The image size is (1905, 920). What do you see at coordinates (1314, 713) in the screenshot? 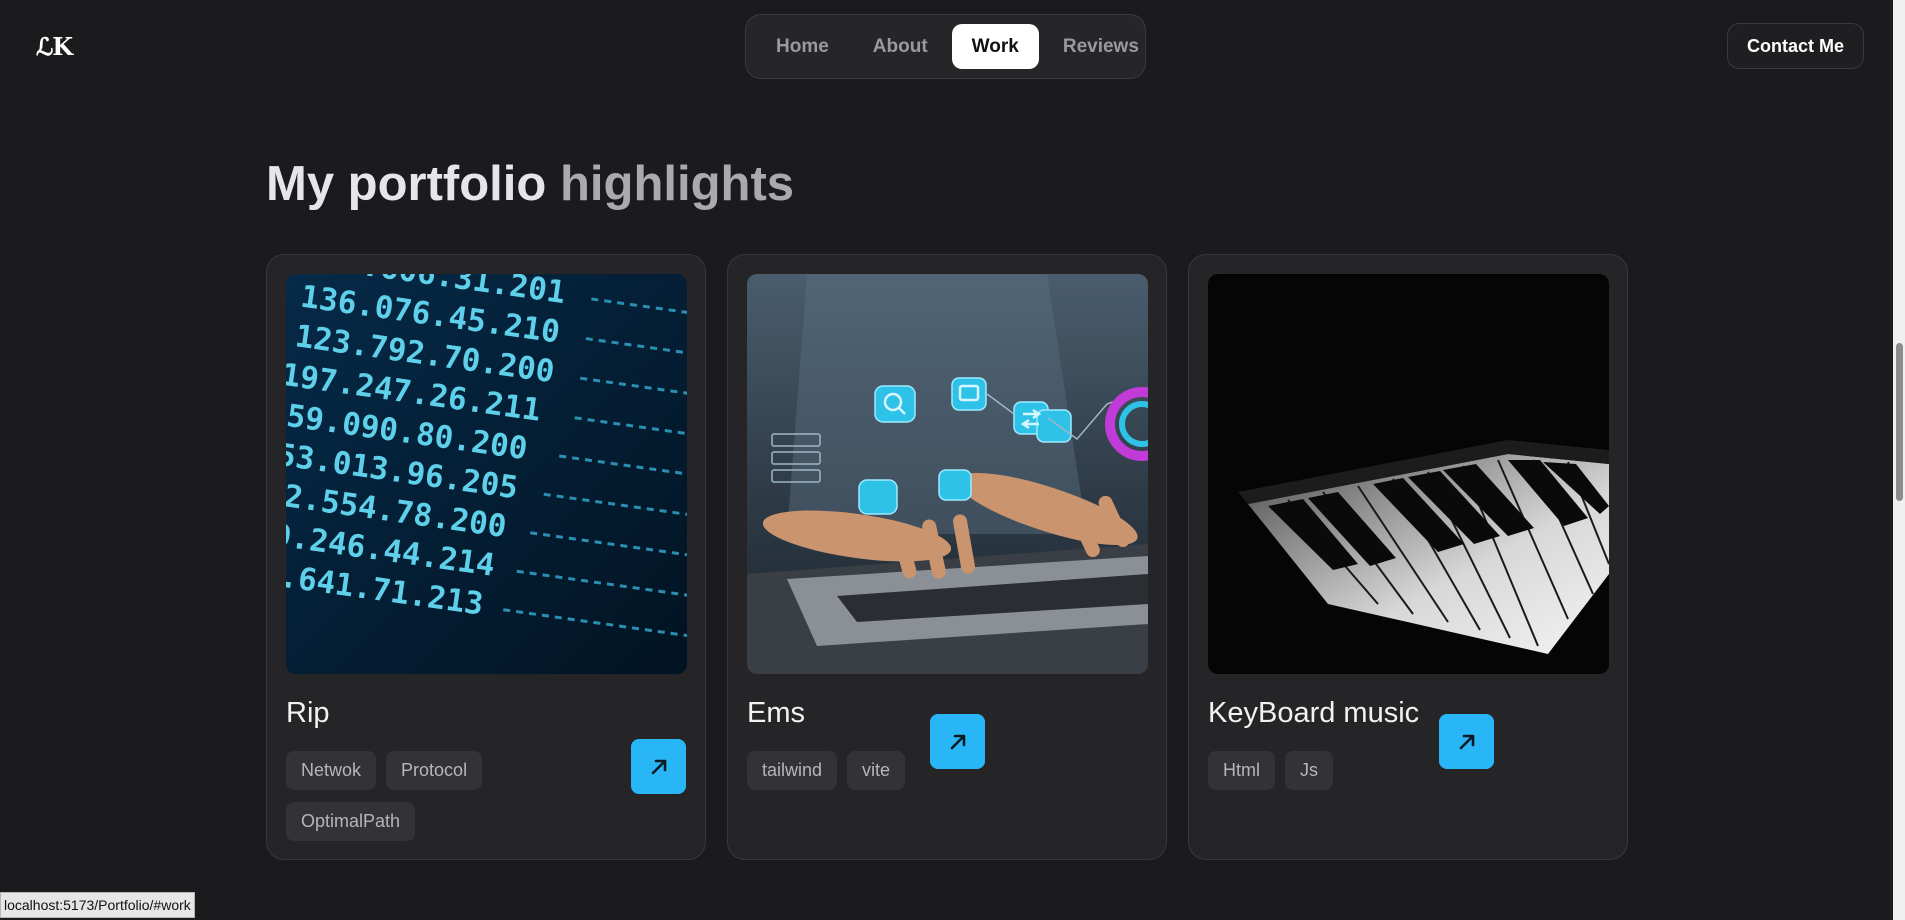
I see `project-title: KeyBoard music` at bounding box center [1314, 713].